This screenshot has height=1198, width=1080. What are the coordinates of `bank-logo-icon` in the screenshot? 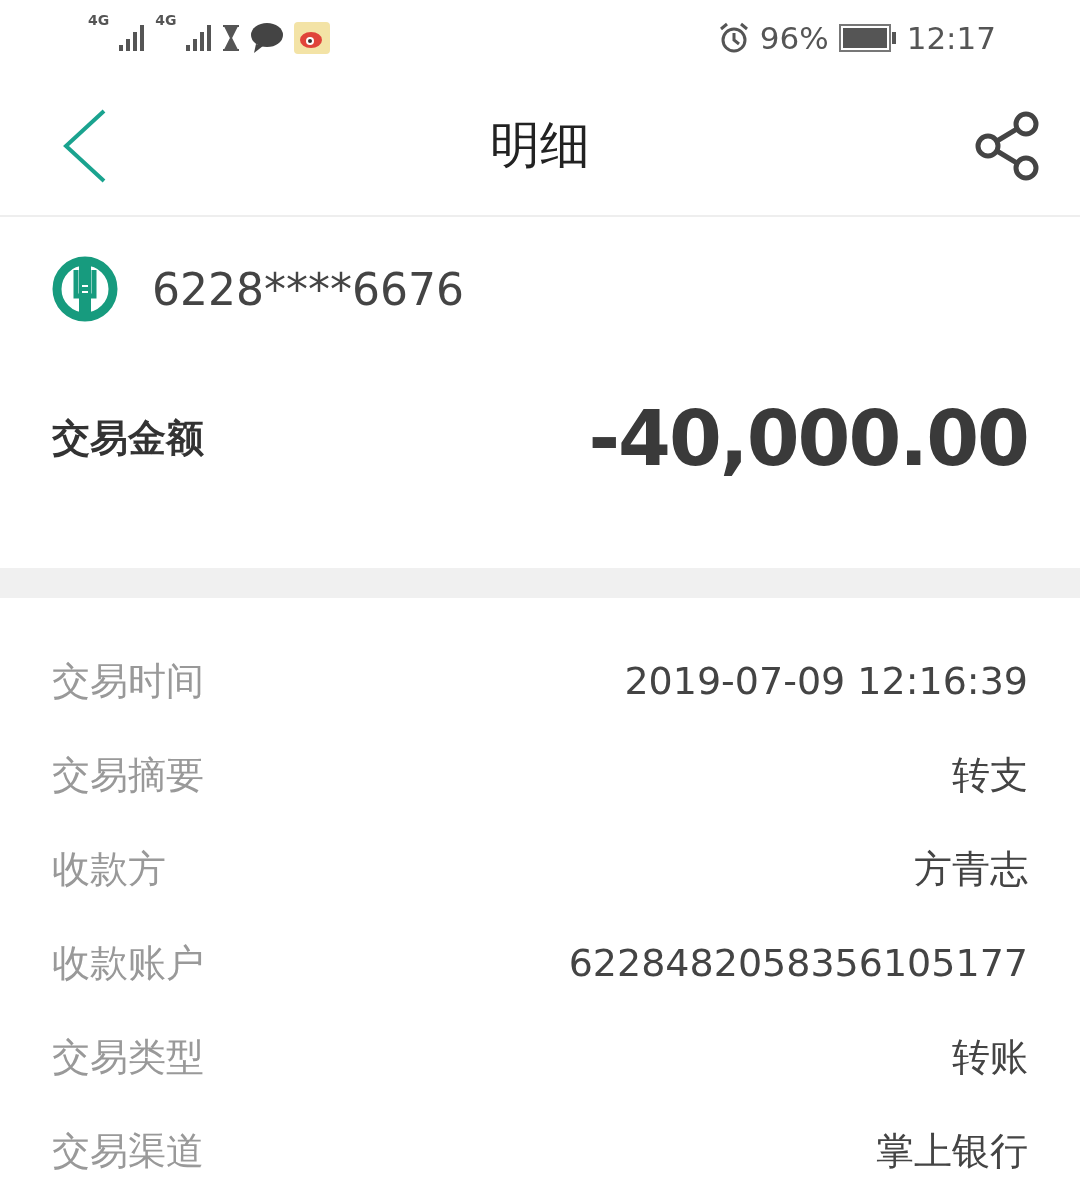 It's located at (85, 289).